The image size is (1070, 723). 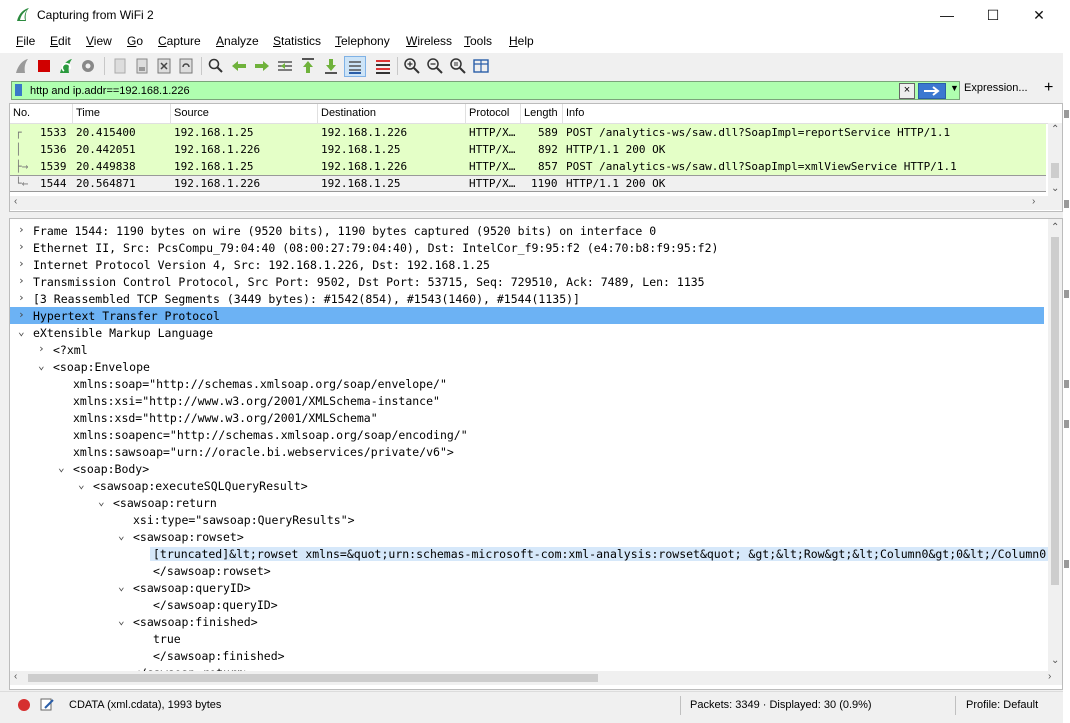 I want to click on go-first-packet-icon, so click(x=308, y=66).